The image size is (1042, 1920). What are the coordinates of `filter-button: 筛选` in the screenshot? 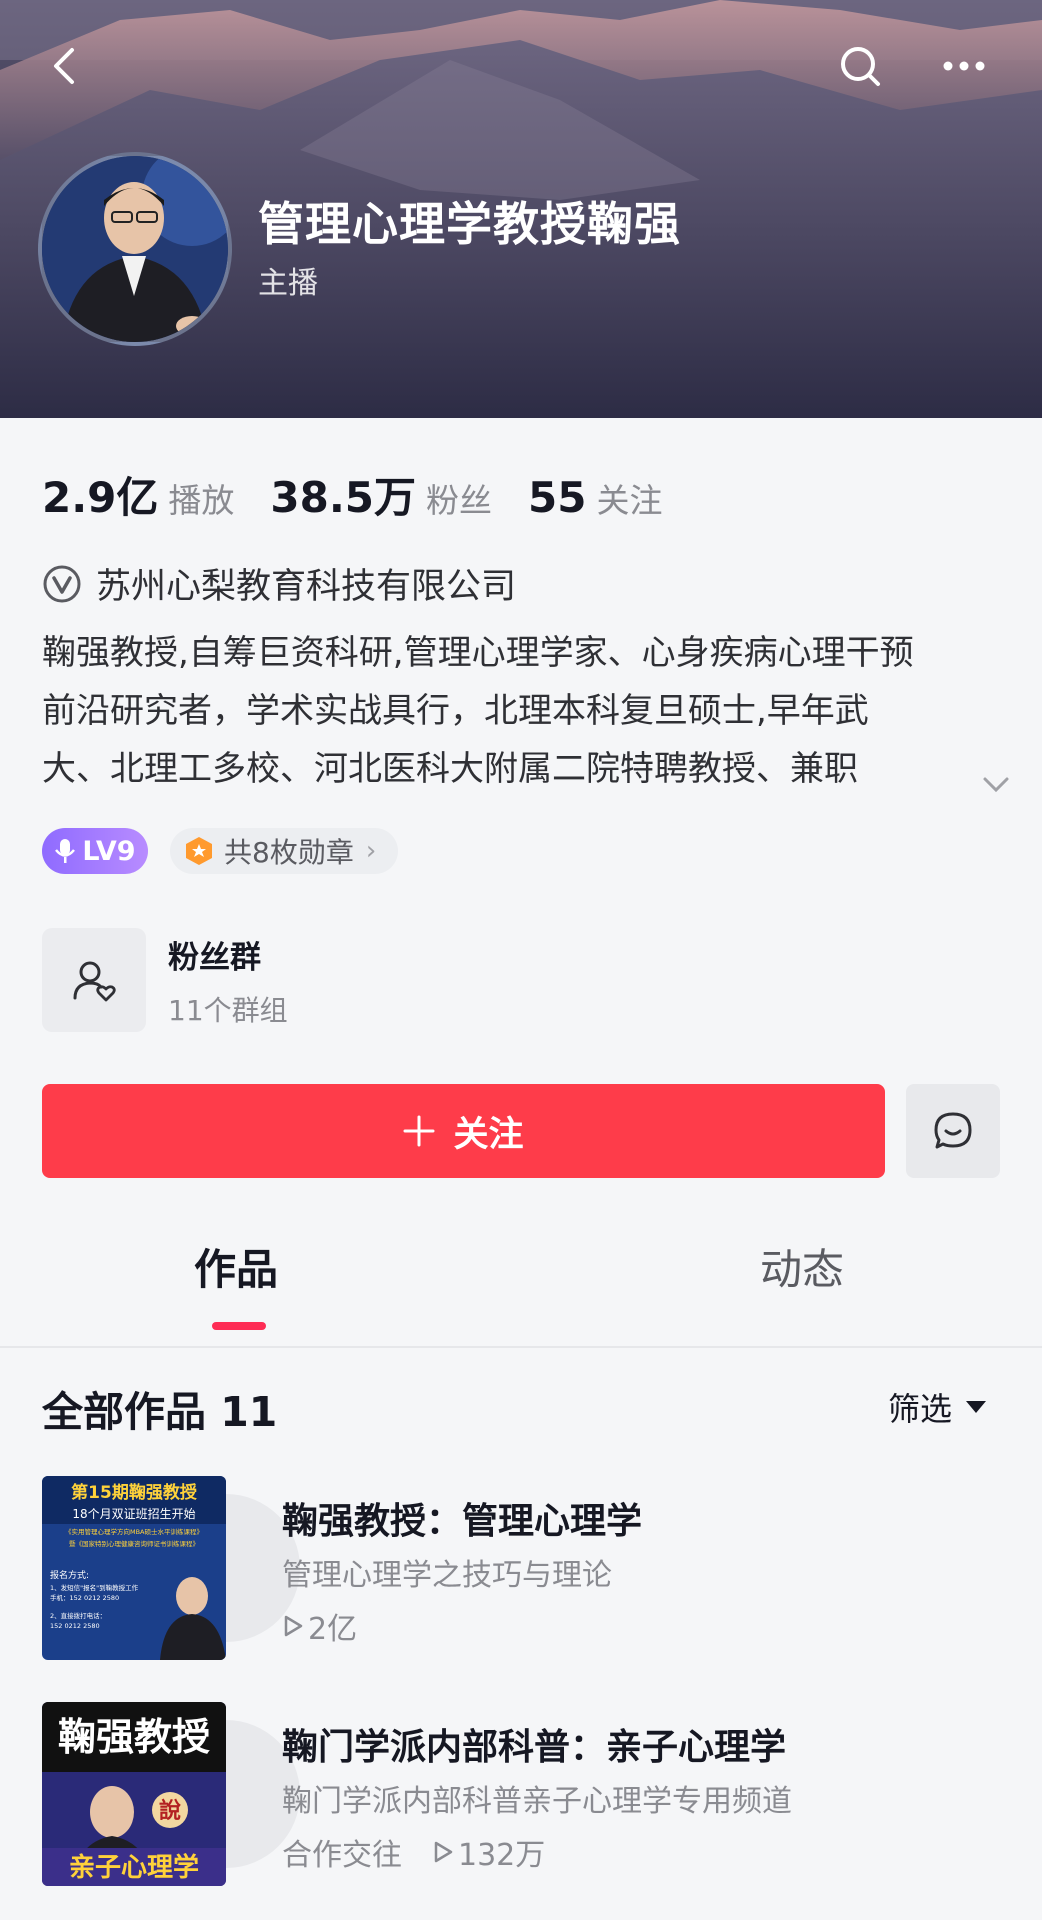 It's located at (937, 1407).